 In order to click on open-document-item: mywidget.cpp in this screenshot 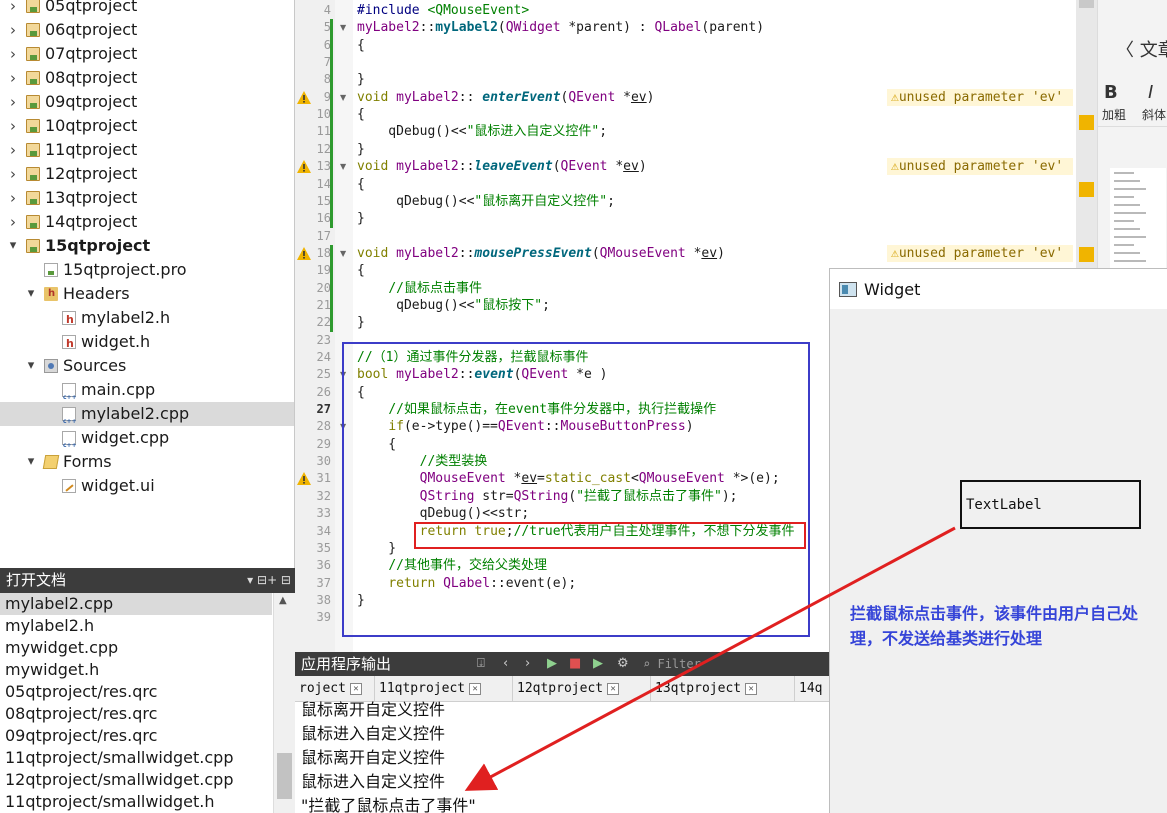, I will do `click(136, 648)`.